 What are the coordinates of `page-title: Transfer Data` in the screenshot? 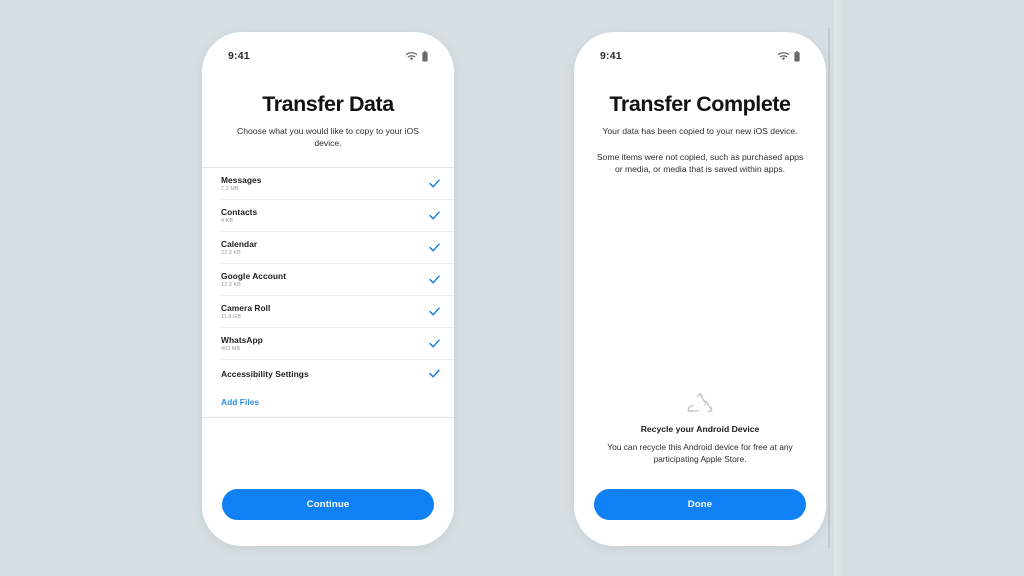 It's located at (328, 104).